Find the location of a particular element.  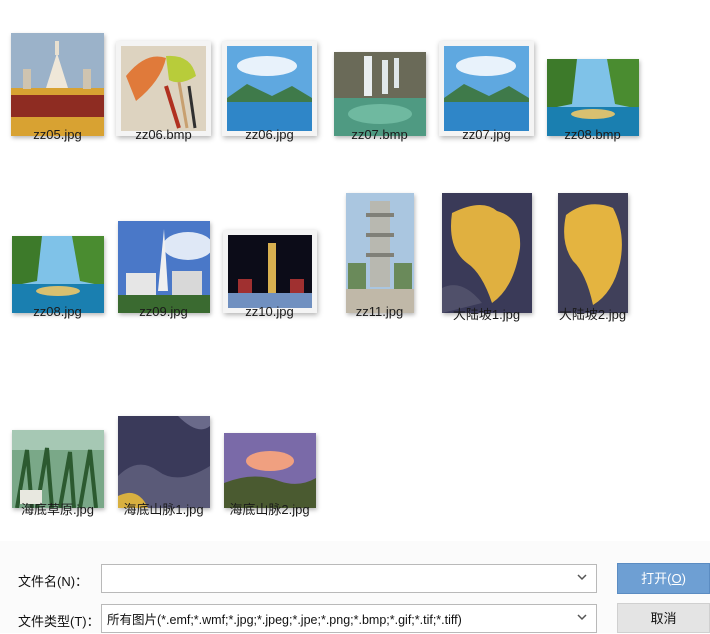

file-name-label: 大陆坡1.jpg is located at coordinates (486, 314).